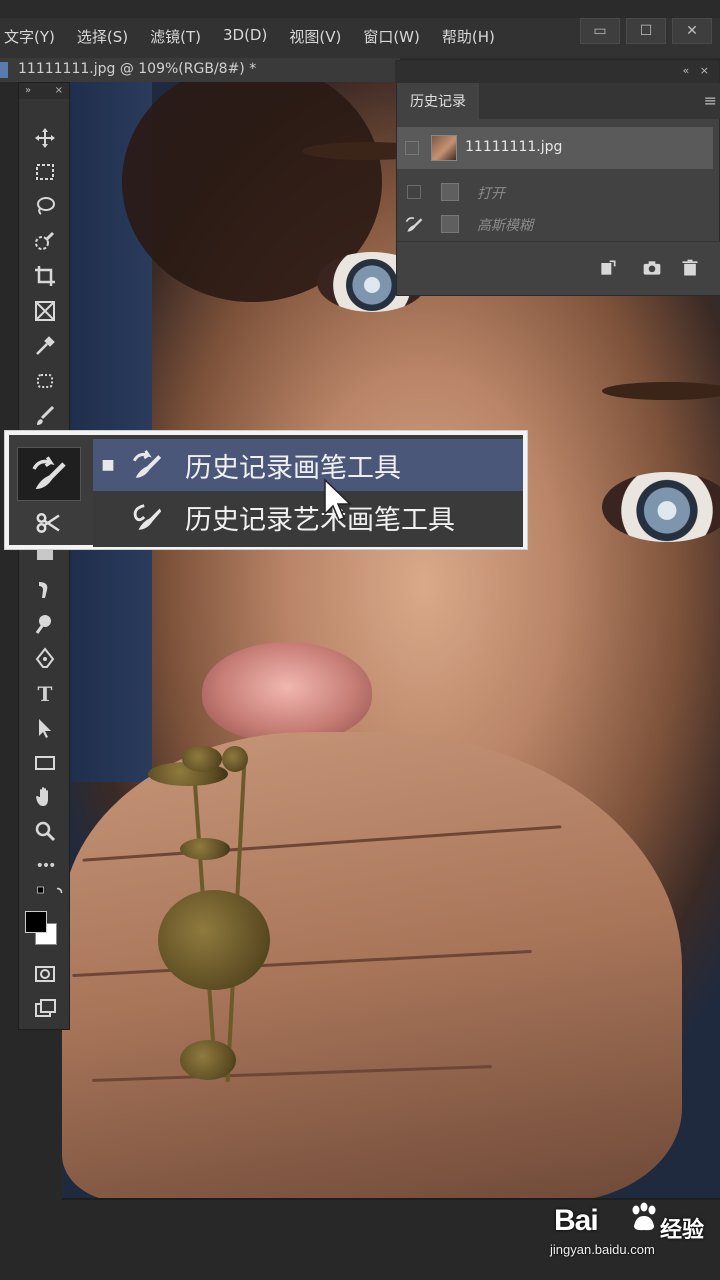 This screenshot has width=720, height=1280. Describe the element at coordinates (704, 70) in the screenshot. I see `close-panel-icon: ×` at that location.